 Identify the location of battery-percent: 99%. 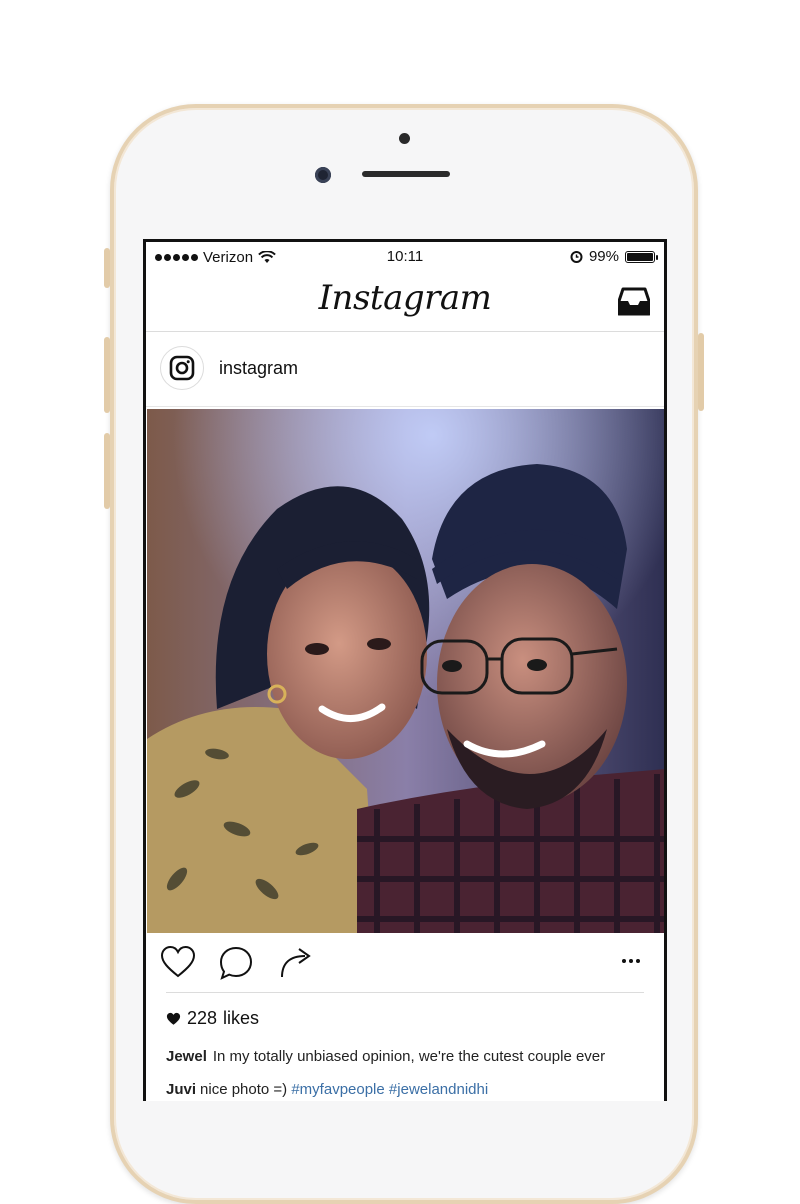
(603, 256).